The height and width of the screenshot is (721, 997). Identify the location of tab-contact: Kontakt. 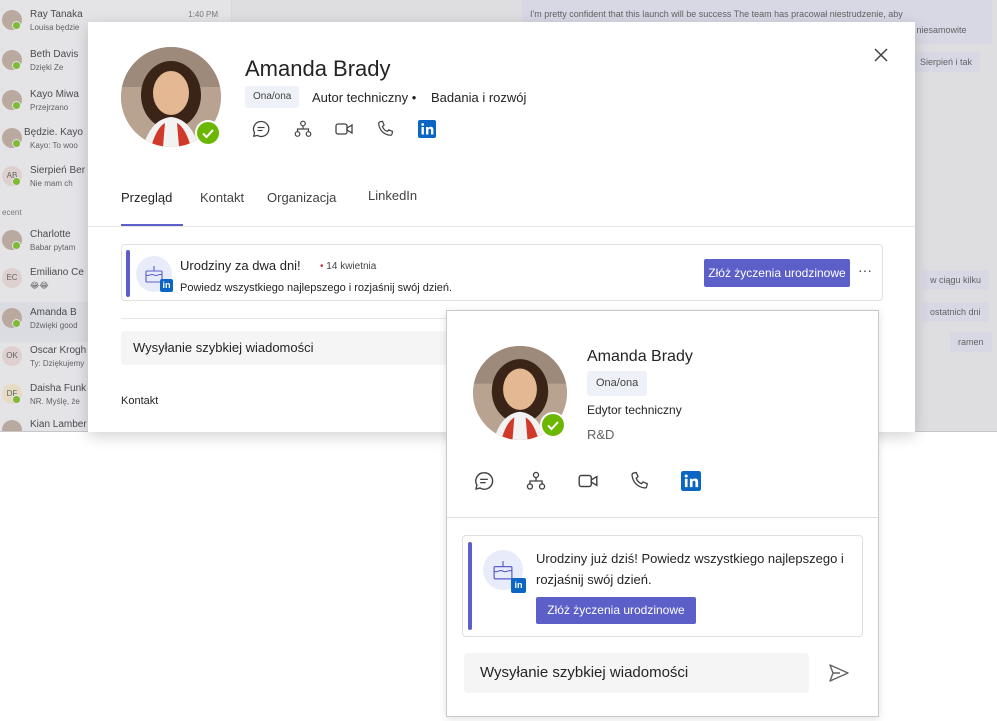
(222, 204).